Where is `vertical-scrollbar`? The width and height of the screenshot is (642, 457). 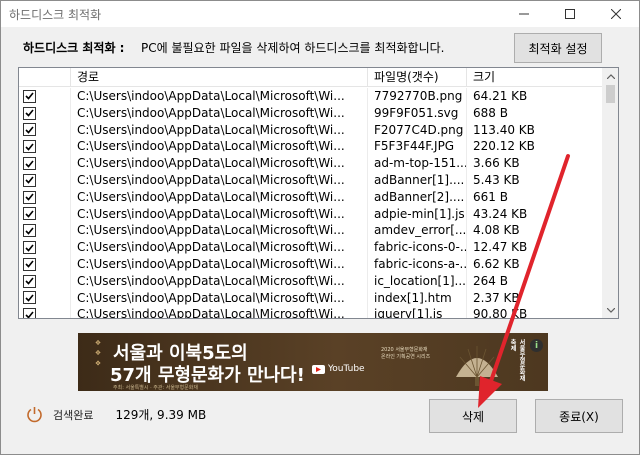
vertical-scrollbar is located at coordinates (610, 193).